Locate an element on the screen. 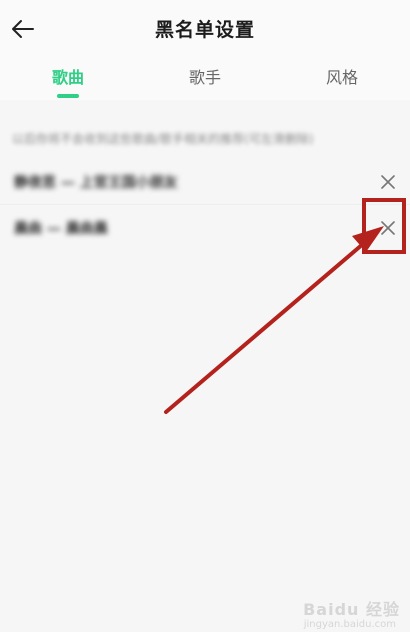  hint-text: 以后你将不会收到这些歌曲/歌手相关的推荐(可左滑删除) is located at coordinates (163, 139).